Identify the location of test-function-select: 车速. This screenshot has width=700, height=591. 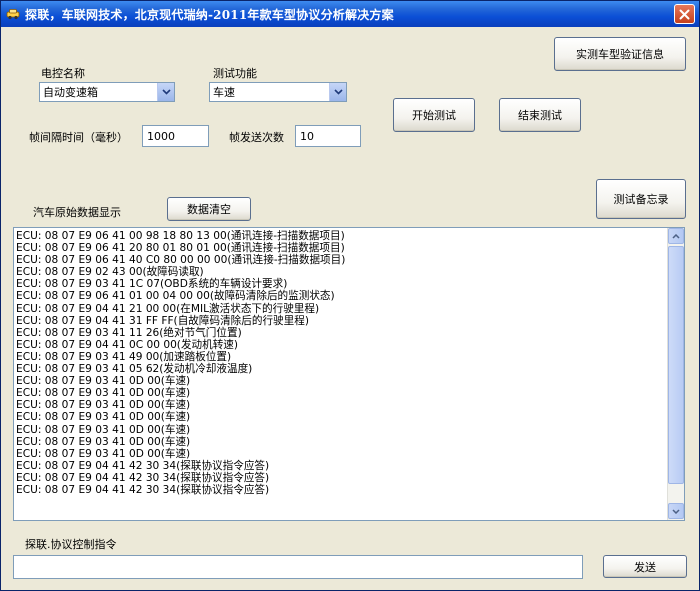
(278, 92).